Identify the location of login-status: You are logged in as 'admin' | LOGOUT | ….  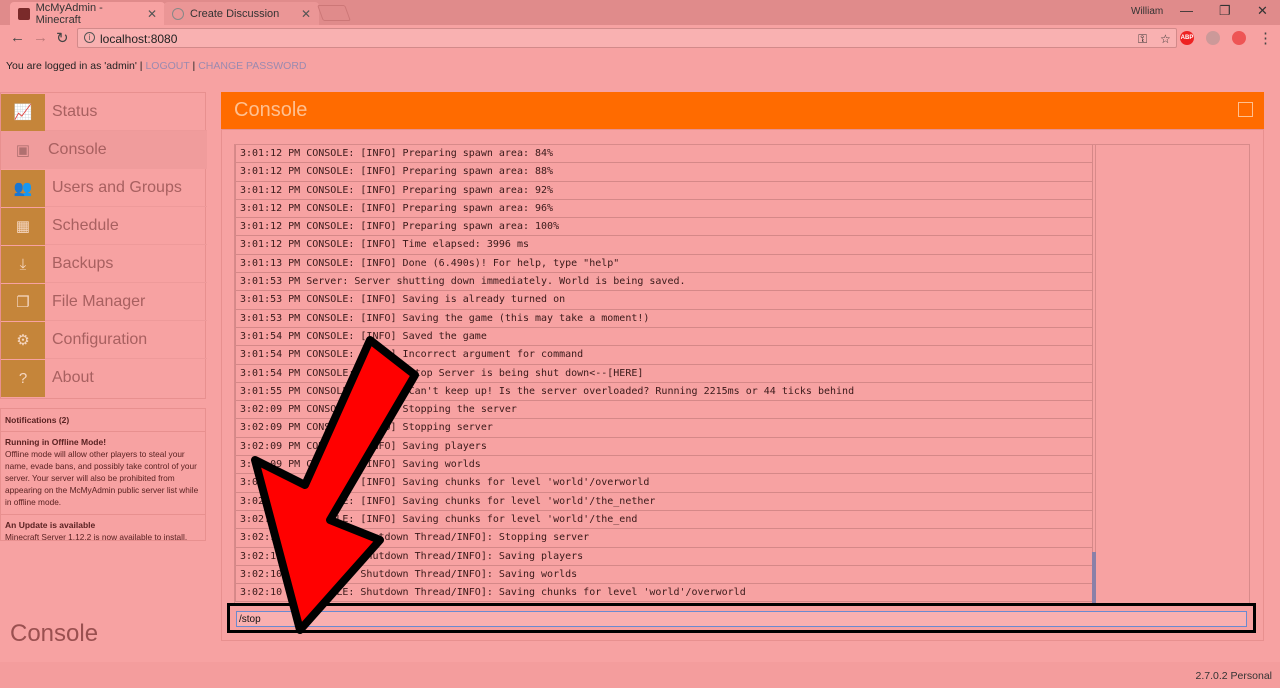
(156, 66).